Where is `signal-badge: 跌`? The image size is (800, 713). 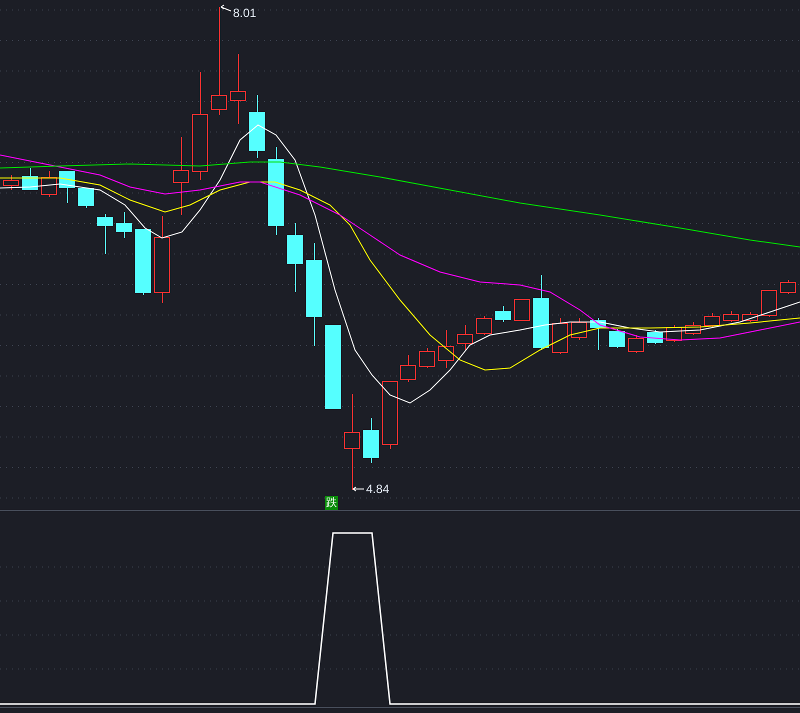 signal-badge: 跌 is located at coordinates (331, 503).